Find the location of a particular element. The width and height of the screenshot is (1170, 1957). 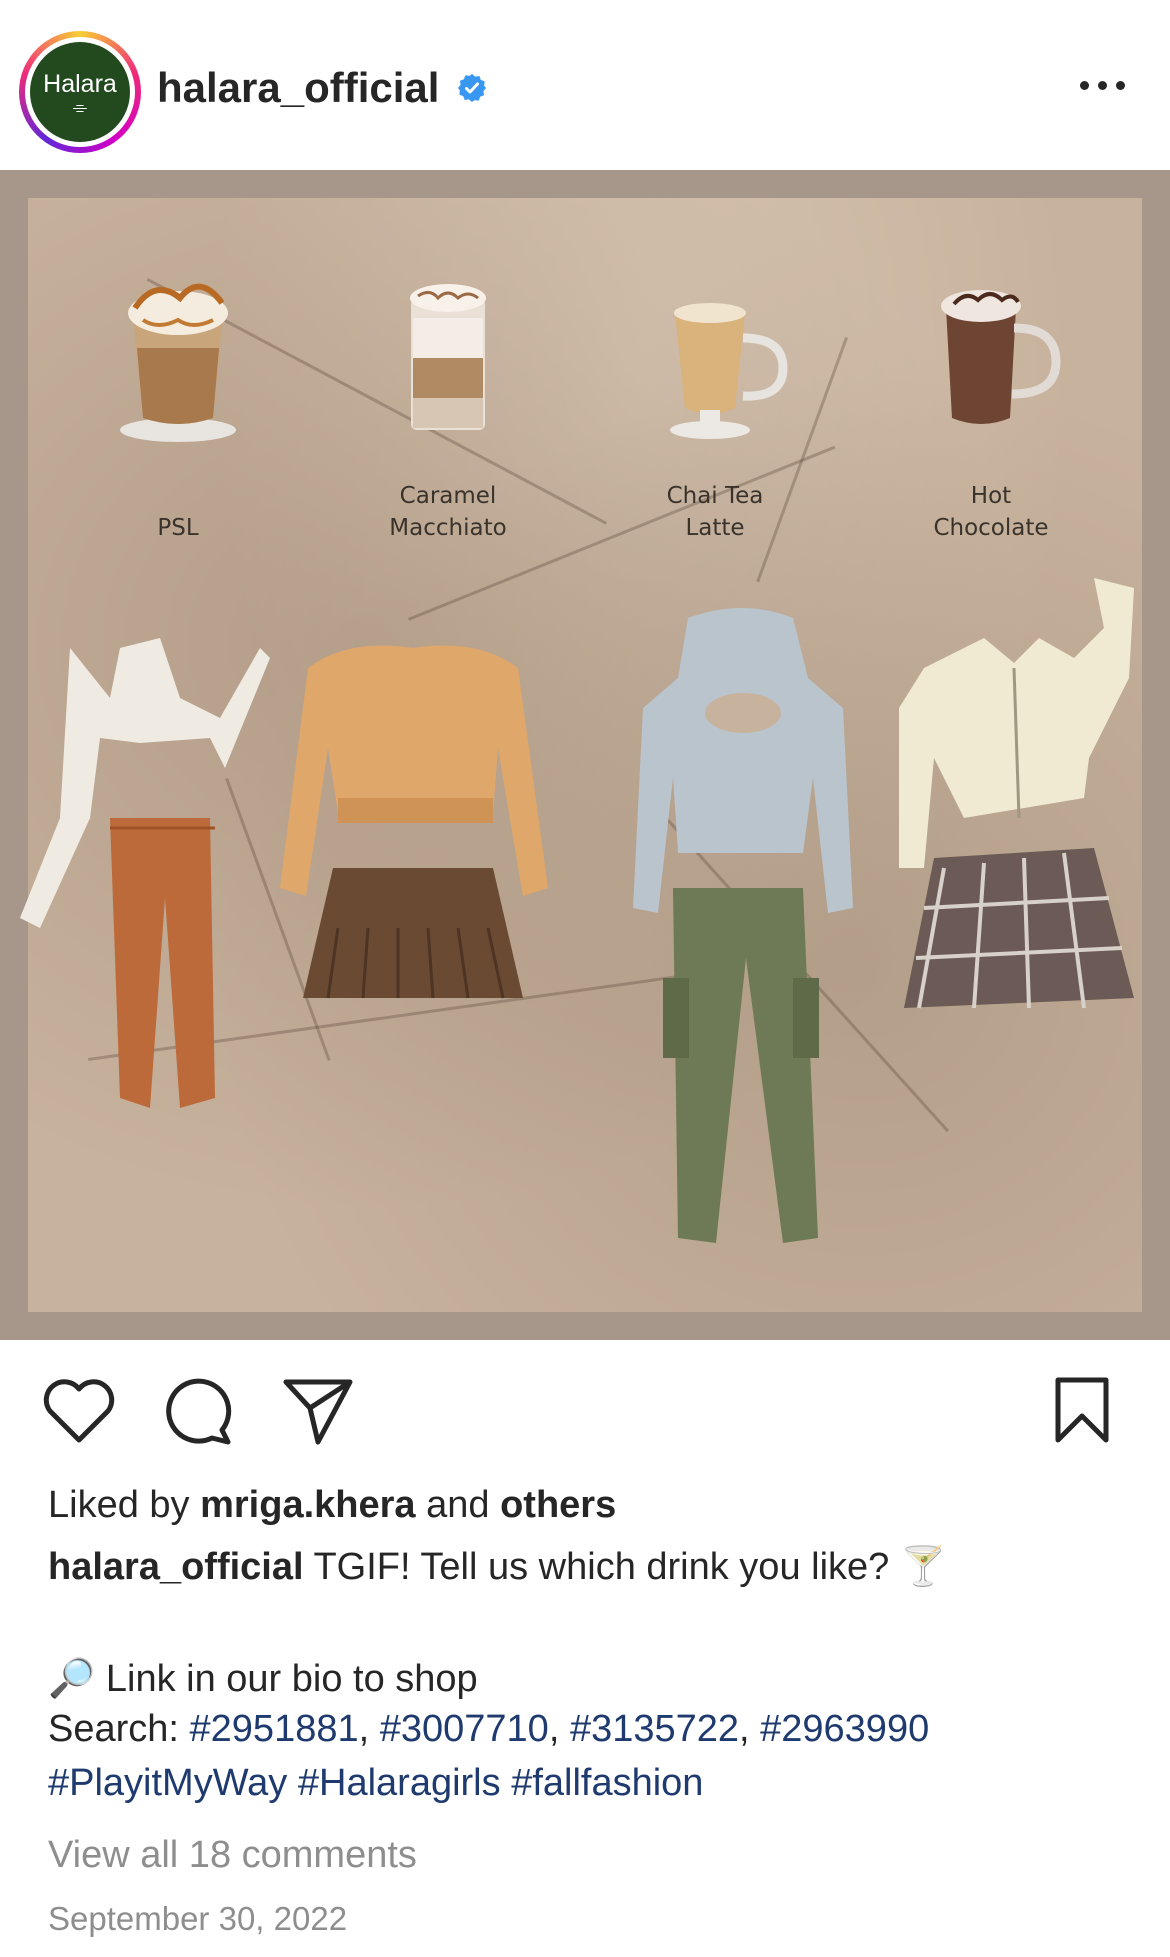

drink-label-line1: Caramel is located at coordinates (448, 496).